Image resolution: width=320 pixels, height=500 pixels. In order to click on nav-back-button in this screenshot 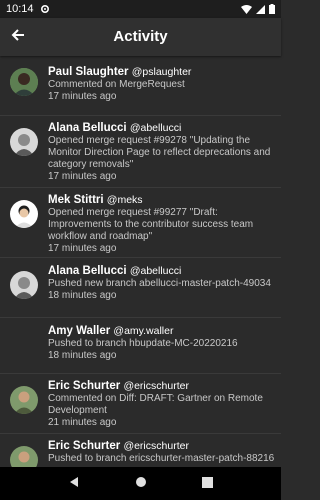, I will do `click(74, 484)`.